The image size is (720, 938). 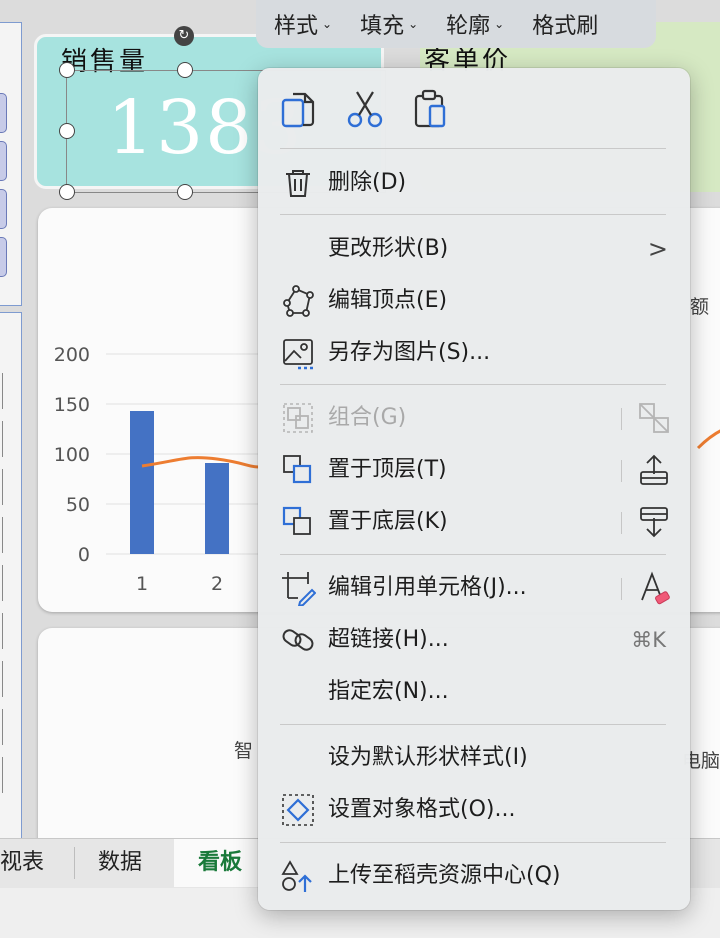 I want to click on menu-item-label: 更改形状(B), so click(x=388, y=248).